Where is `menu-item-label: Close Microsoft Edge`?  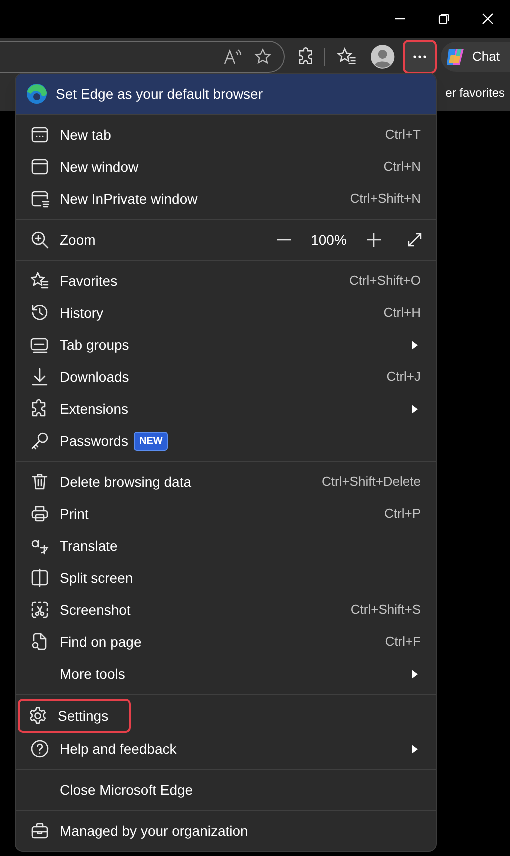
menu-item-label: Close Microsoft Edge is located at coordinates (127, 790).